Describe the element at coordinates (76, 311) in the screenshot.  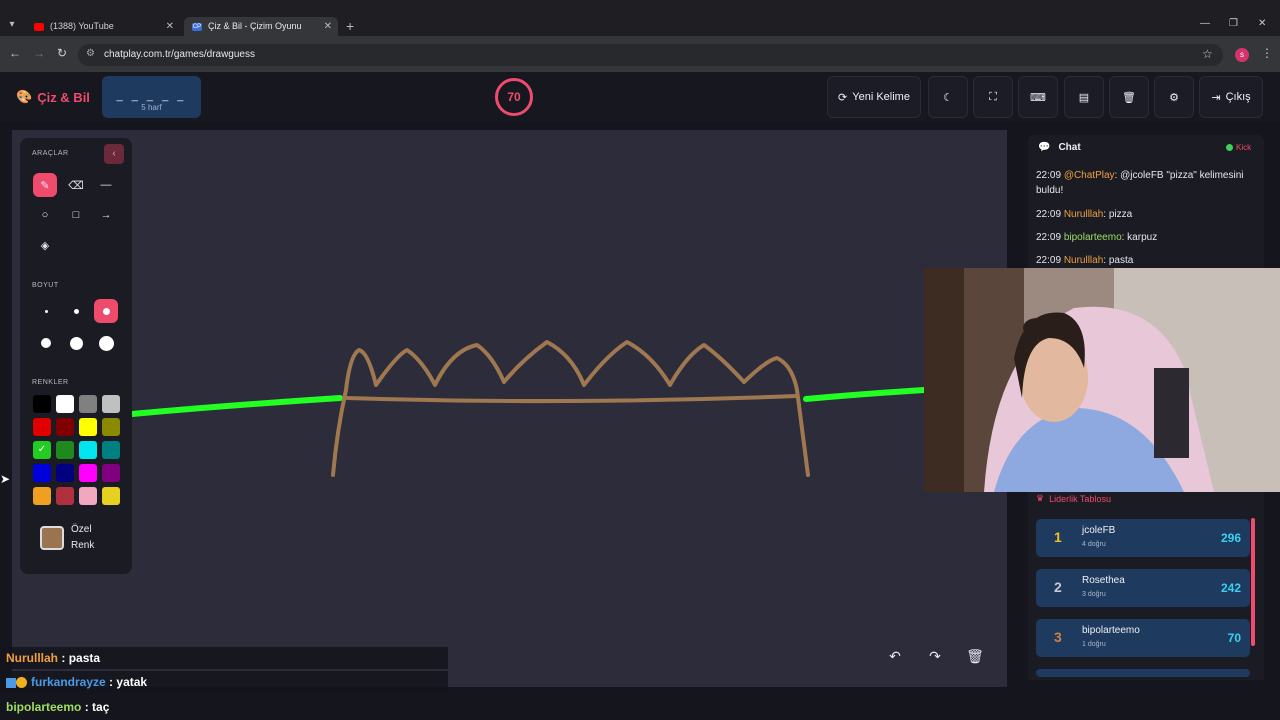
I see `size-s` at that location.